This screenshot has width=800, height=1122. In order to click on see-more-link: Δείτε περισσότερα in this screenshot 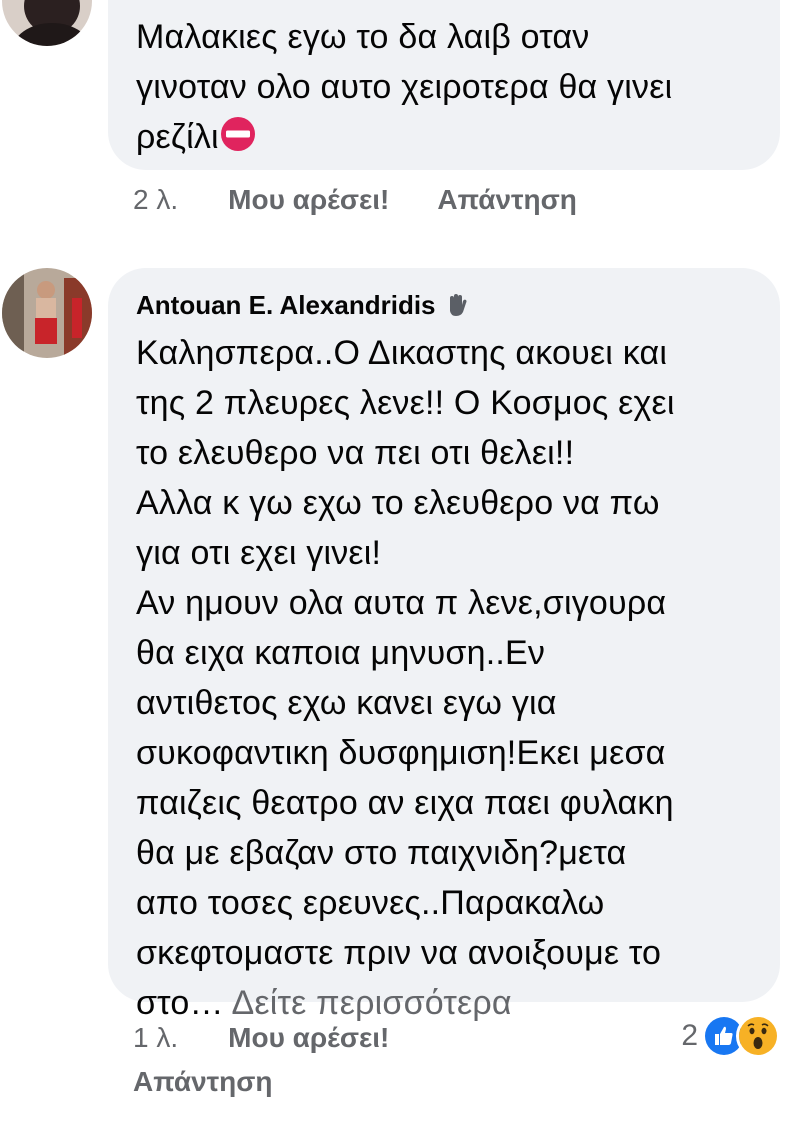, I will do `click(371, 1003)`.